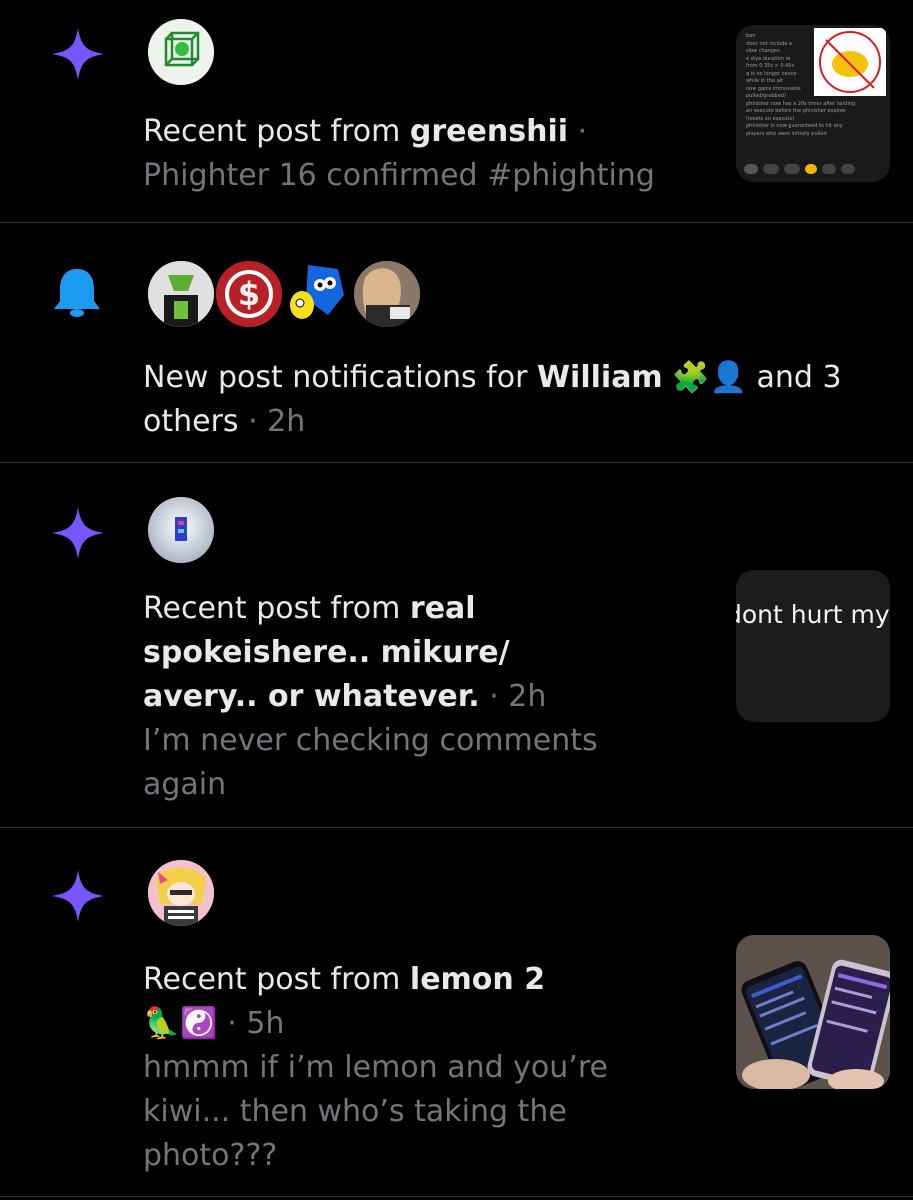 Image resolution: width=913 pixels, height=1200 pixels. What do you see at coordinates (355, 1111) in the screenshot?
I see `post-snippet: kiwi... then who’s taking the` at bounding box center [355, 1111].